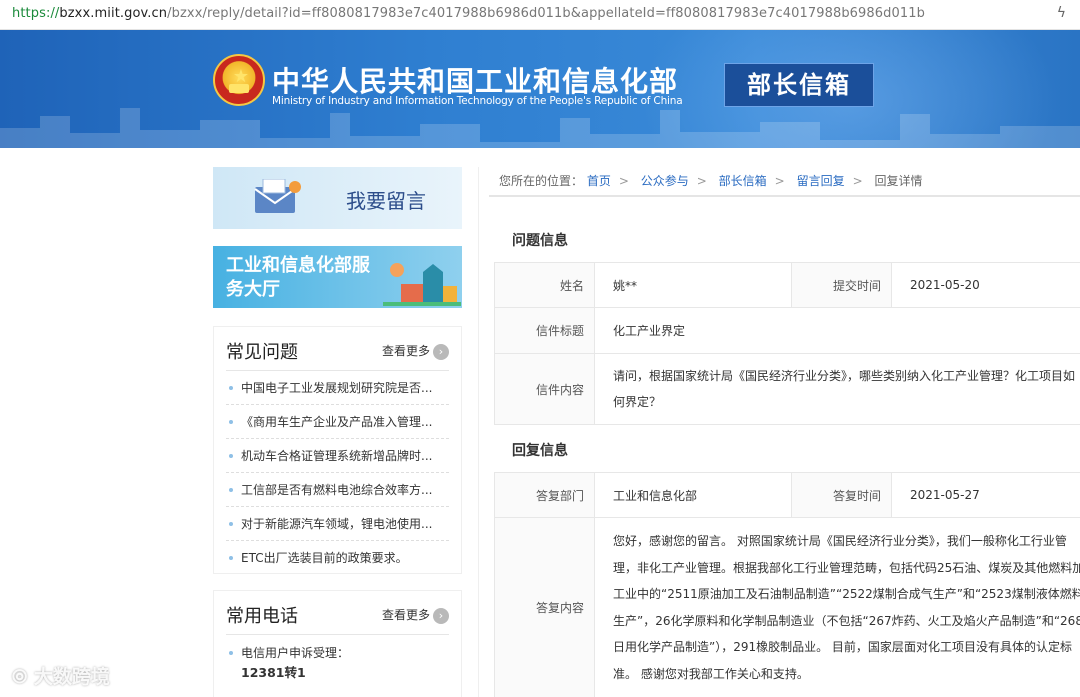 Image resolution: width=1080 pixels, height=697 pixels. I want to click on breadcrumb-home: 首页, so click(599, 181).